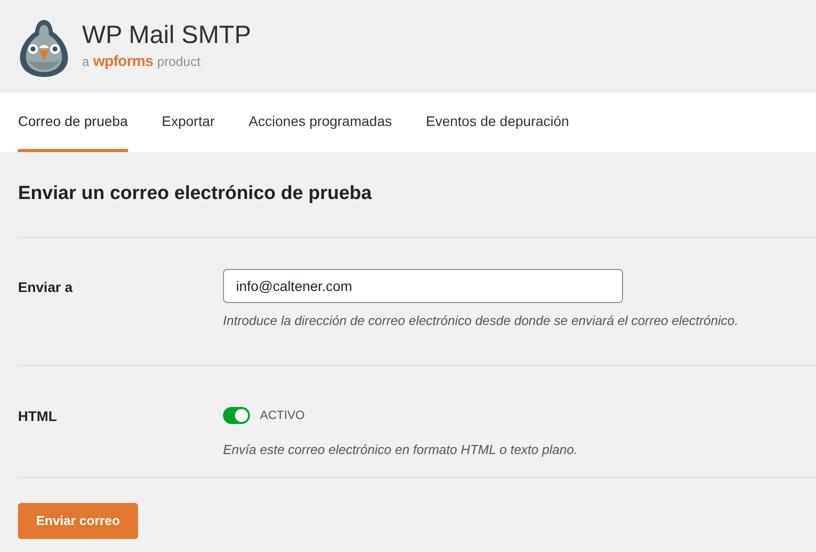 This screenshot has height=552, width=816. What do you see at coordinates (38, 416) in the screenshot?
I see `field-label: HTML` at bounding box center [38, 416].